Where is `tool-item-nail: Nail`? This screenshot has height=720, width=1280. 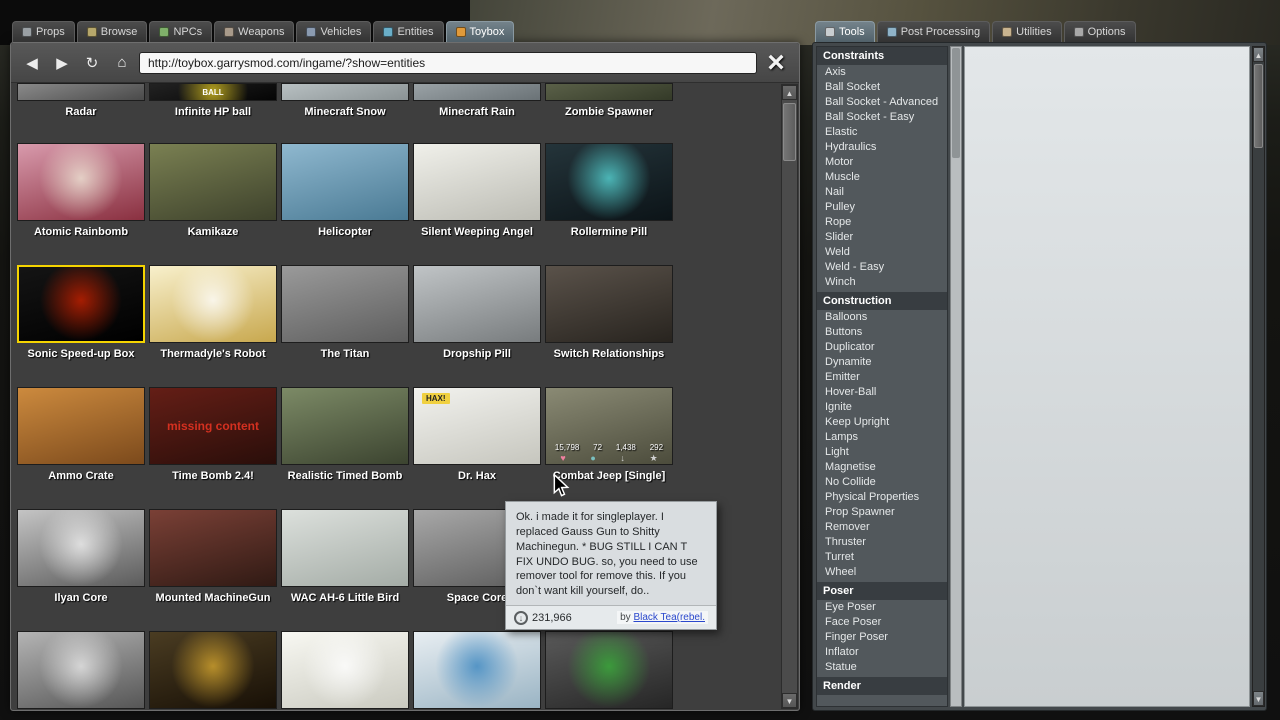 tool-item-nail: Nail is located at coordinates (882, 192).